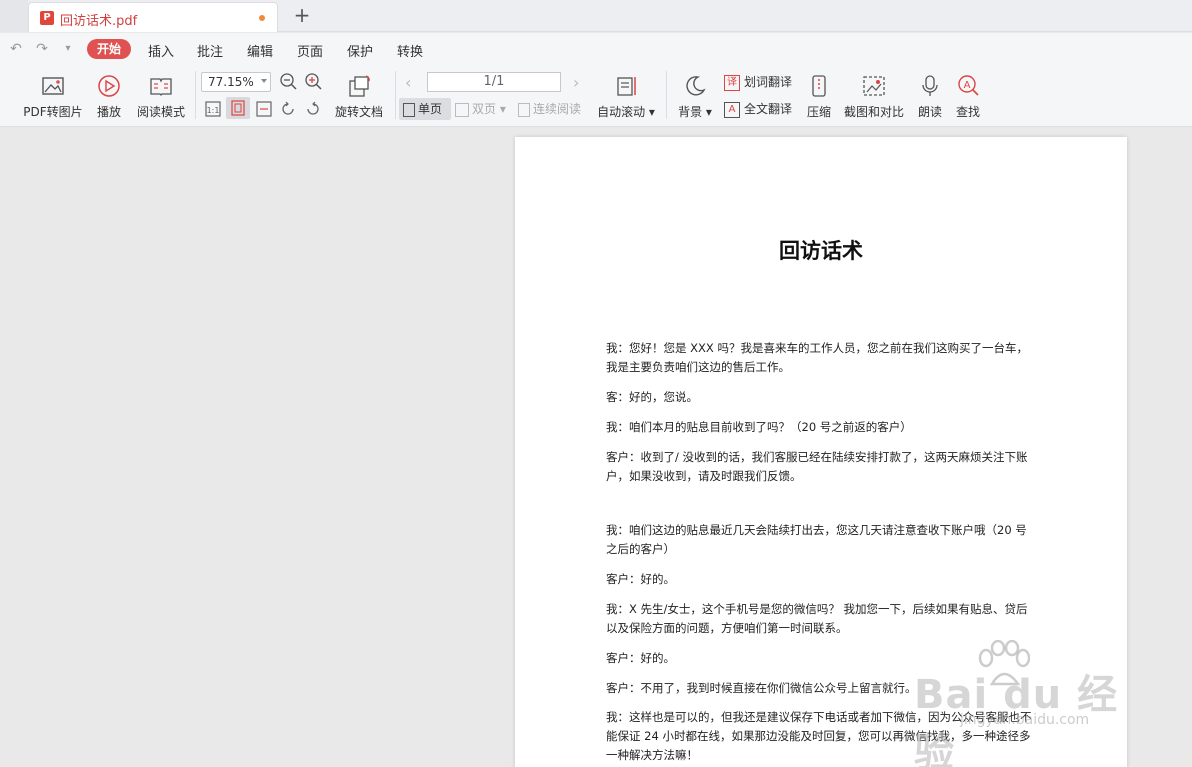  I want to click on fit-page-button, so click(238, 108).